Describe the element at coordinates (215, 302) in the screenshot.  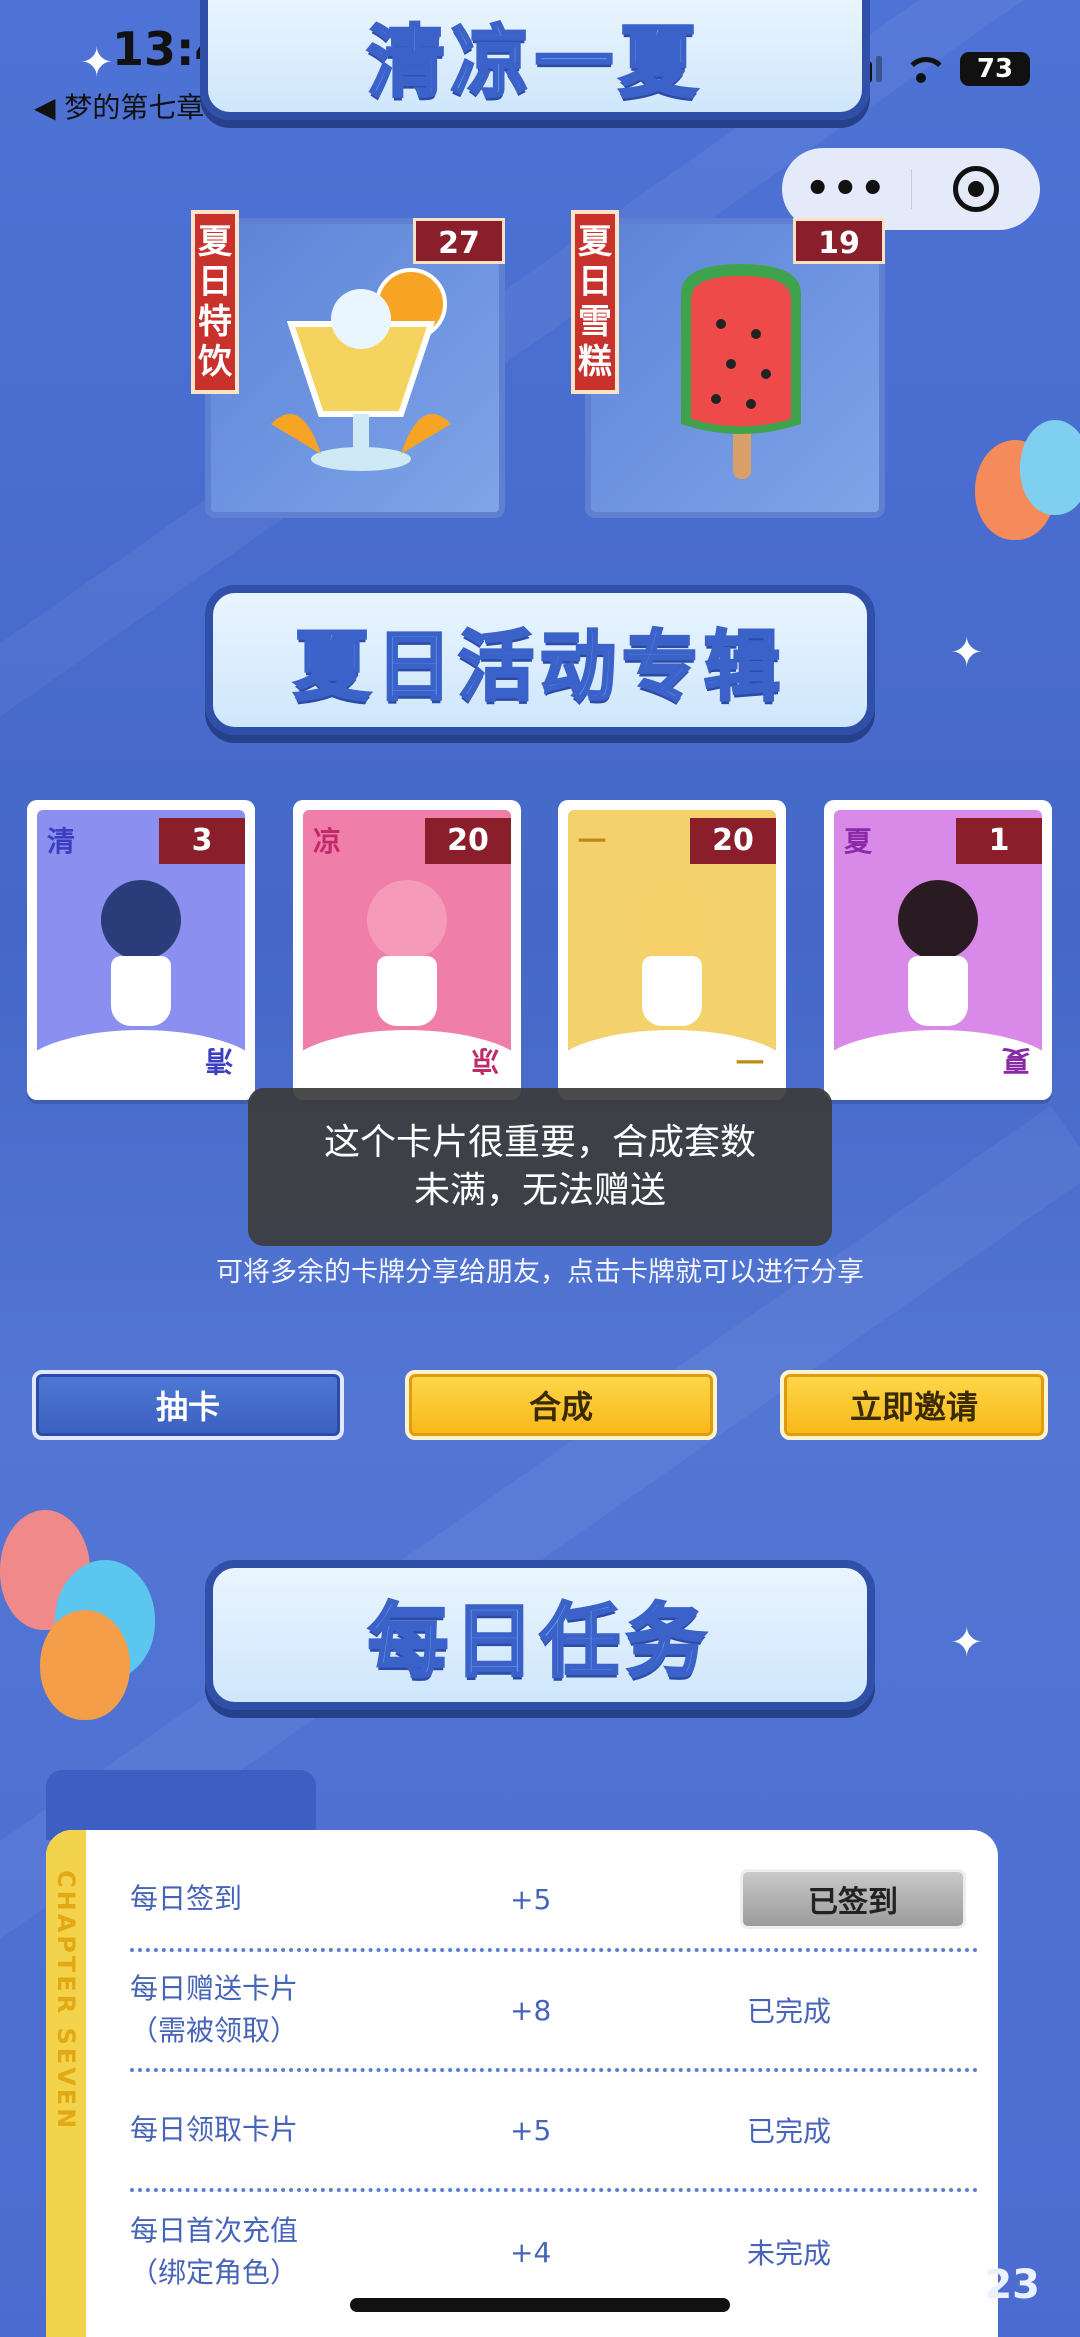
I see `product-tag: 夏日特饮` at that location.